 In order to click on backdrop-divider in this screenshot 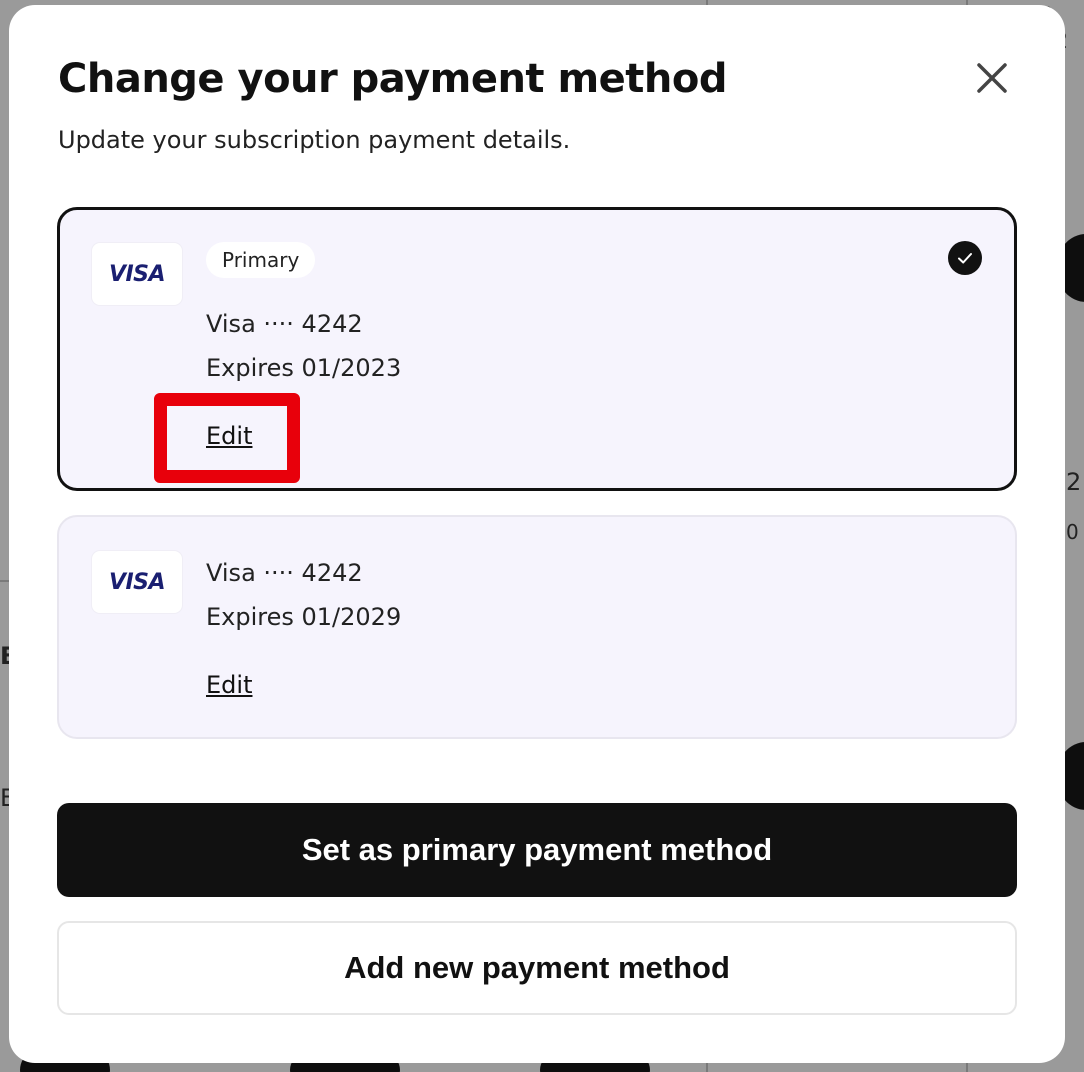, I will do `click(4, 581)`.